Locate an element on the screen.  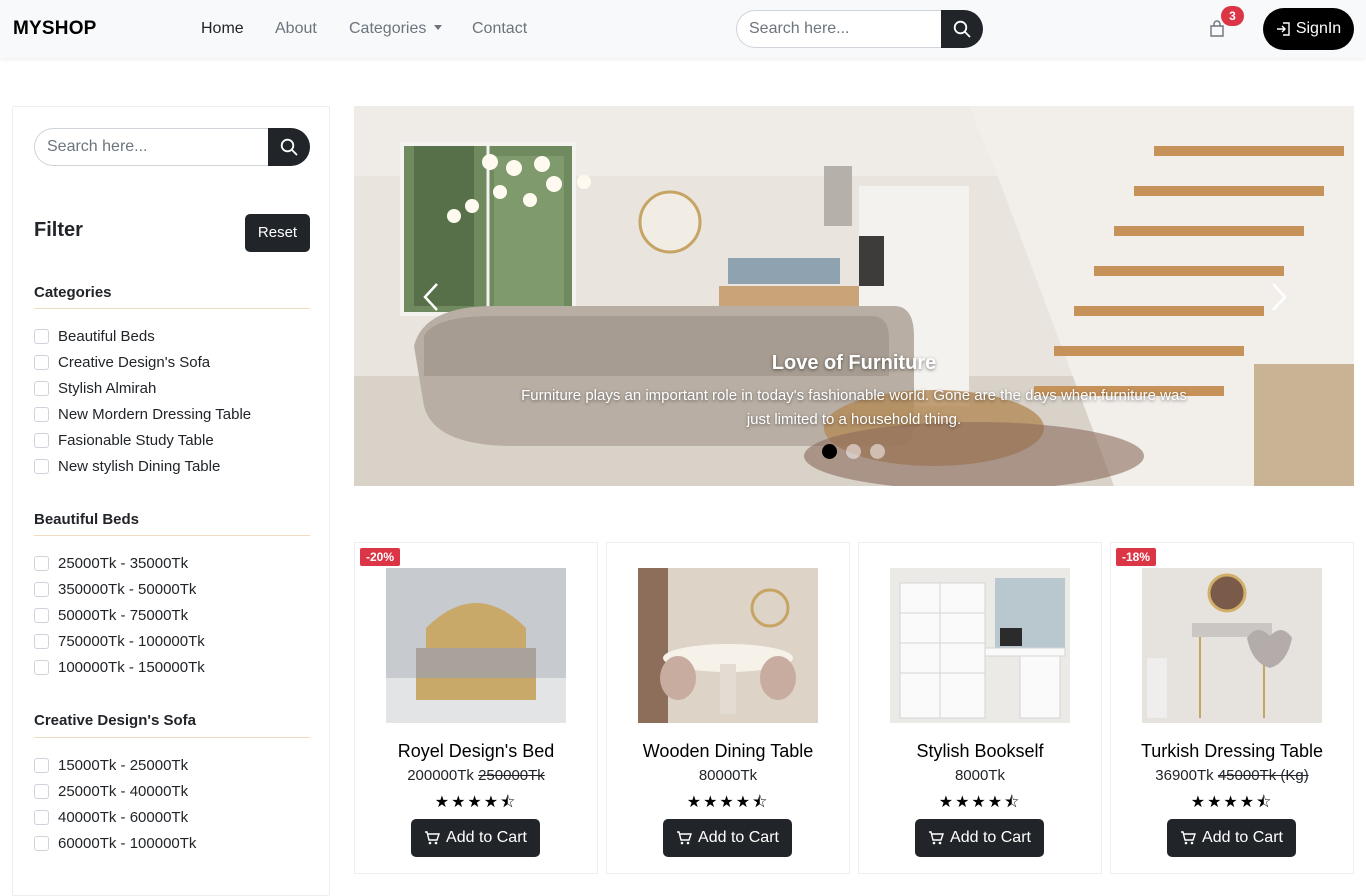
checkbox-item: 25000Tk - 35000Tk is located at coordinates (119, 563).